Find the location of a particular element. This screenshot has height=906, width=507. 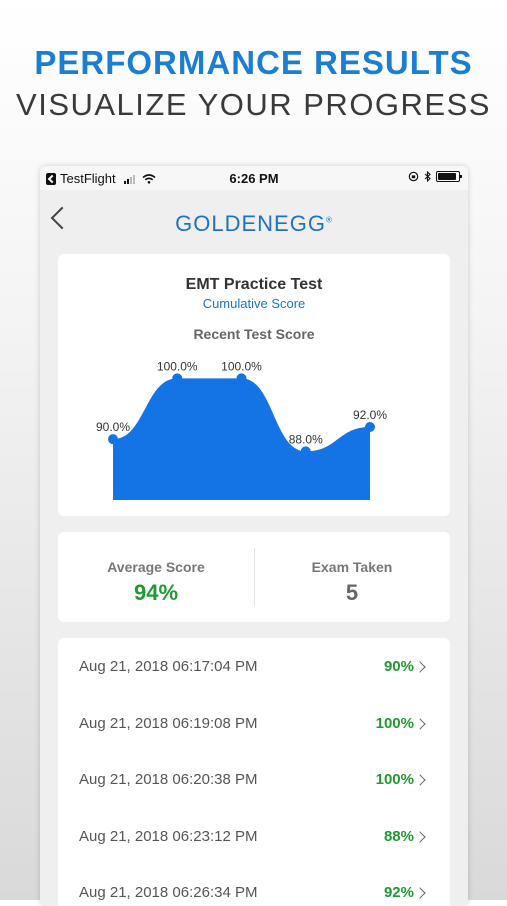

score-area-chart: 90.0% 100.0% 100.0% 88.0% 92.0% is located at coordinates (241, 429).